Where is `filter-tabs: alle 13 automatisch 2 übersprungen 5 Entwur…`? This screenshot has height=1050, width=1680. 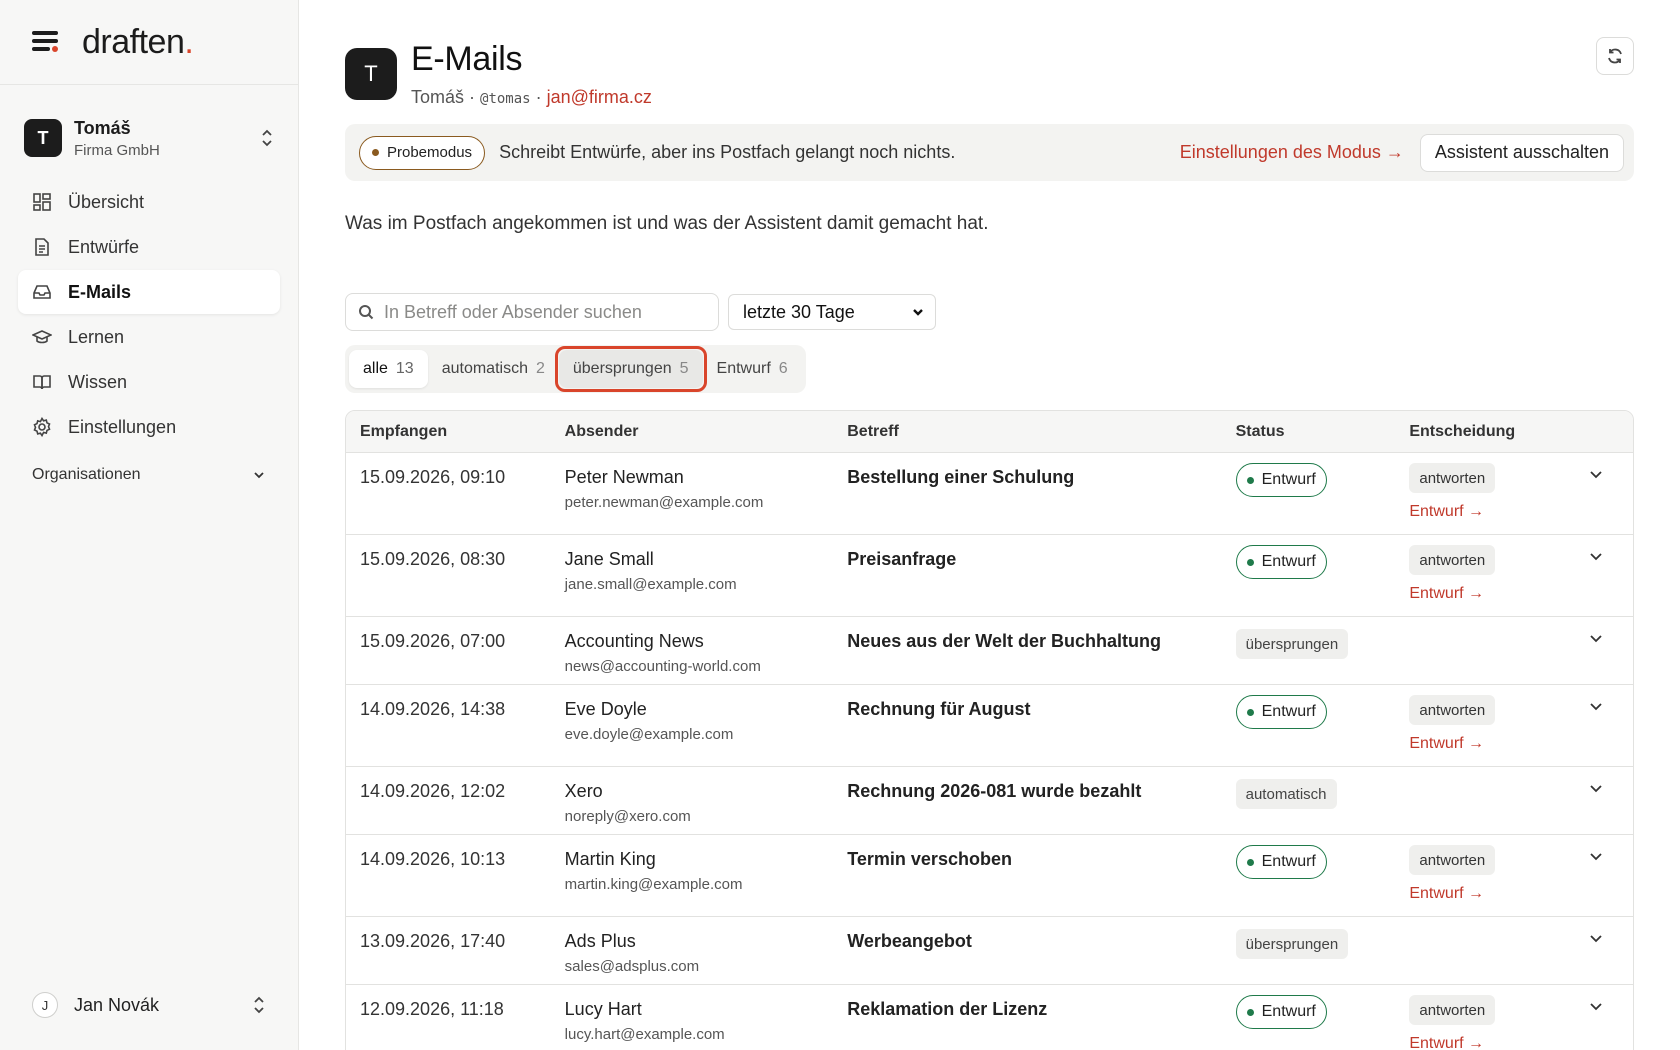 filter-tabs: alle 13 automatisch 2 übersprungen 5 Entwur… is located at coordinates (575, 369).